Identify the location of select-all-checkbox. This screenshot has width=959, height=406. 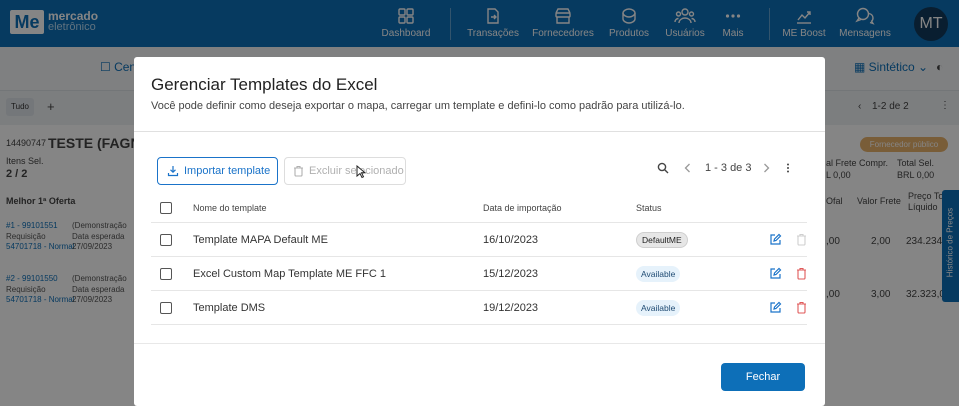
(166, 208).